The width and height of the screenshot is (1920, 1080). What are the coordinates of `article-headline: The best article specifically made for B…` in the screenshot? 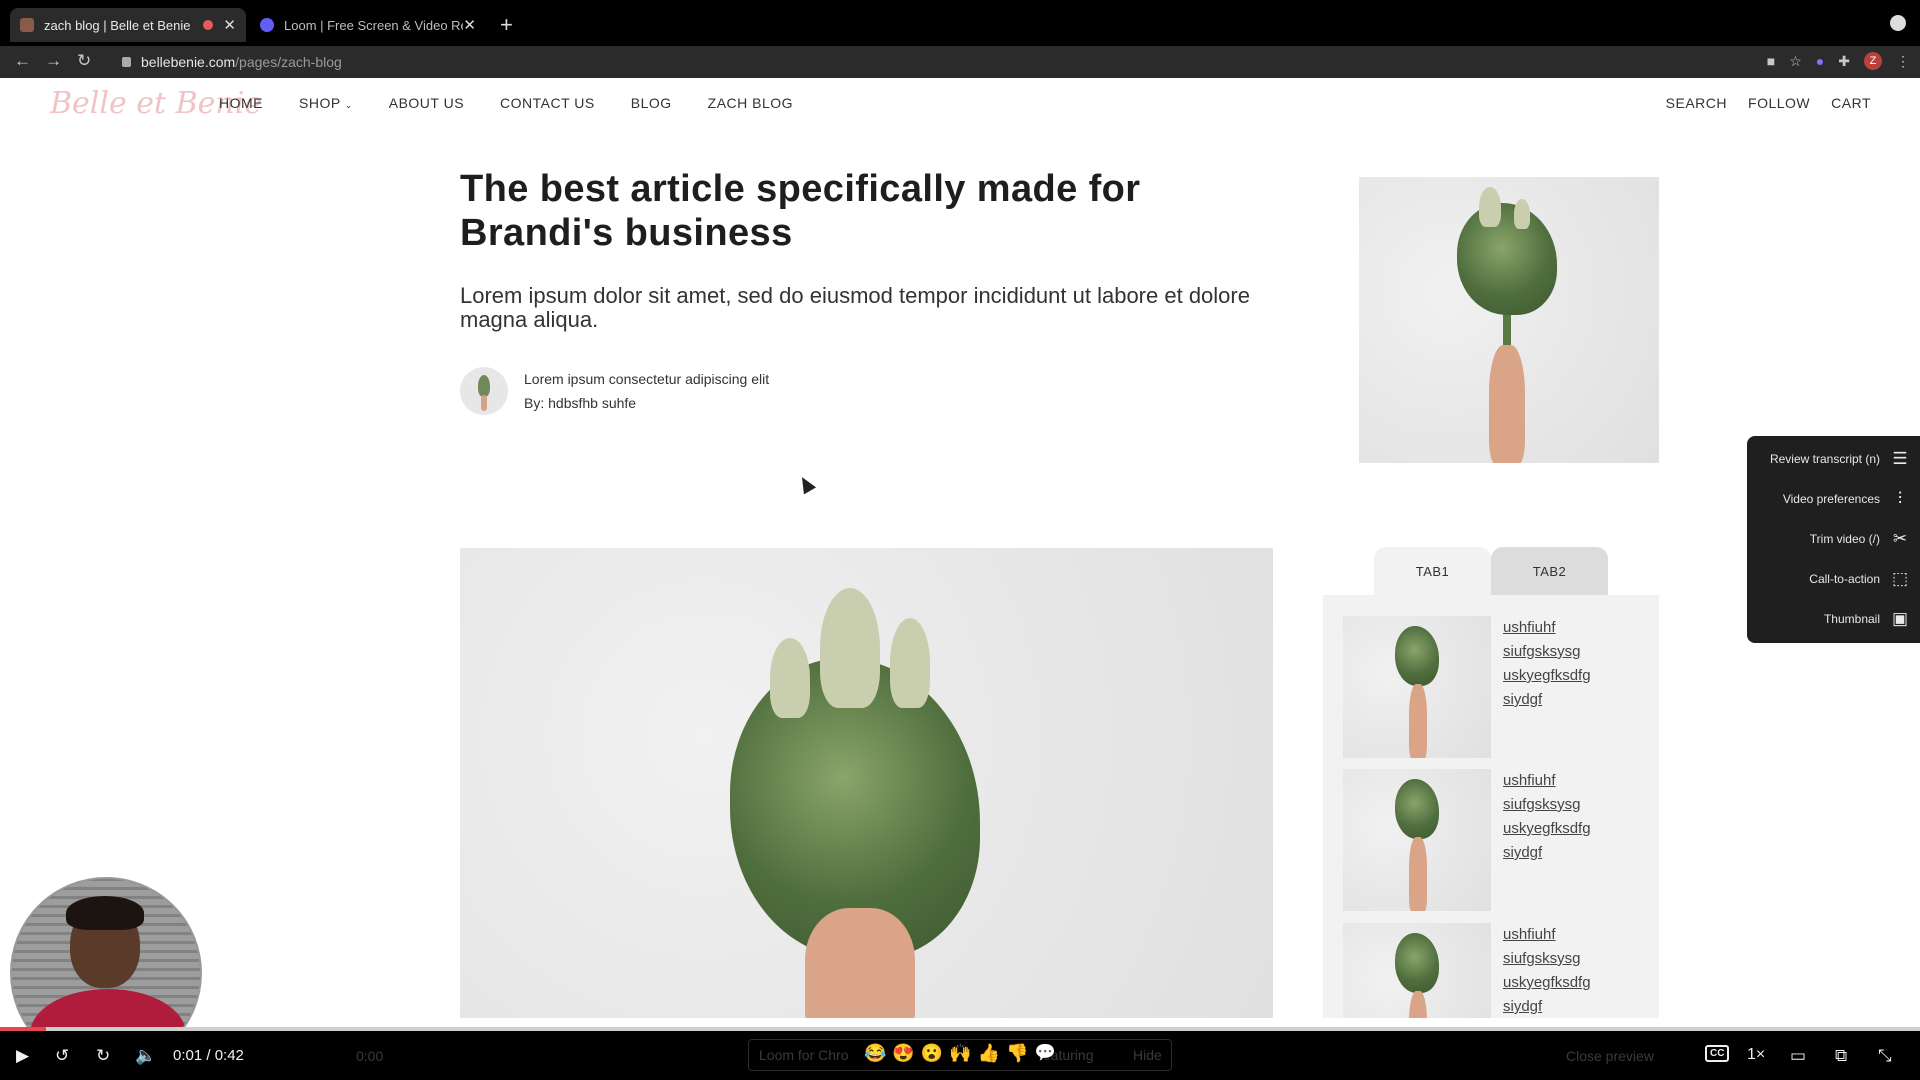 It's located at (800, 211).